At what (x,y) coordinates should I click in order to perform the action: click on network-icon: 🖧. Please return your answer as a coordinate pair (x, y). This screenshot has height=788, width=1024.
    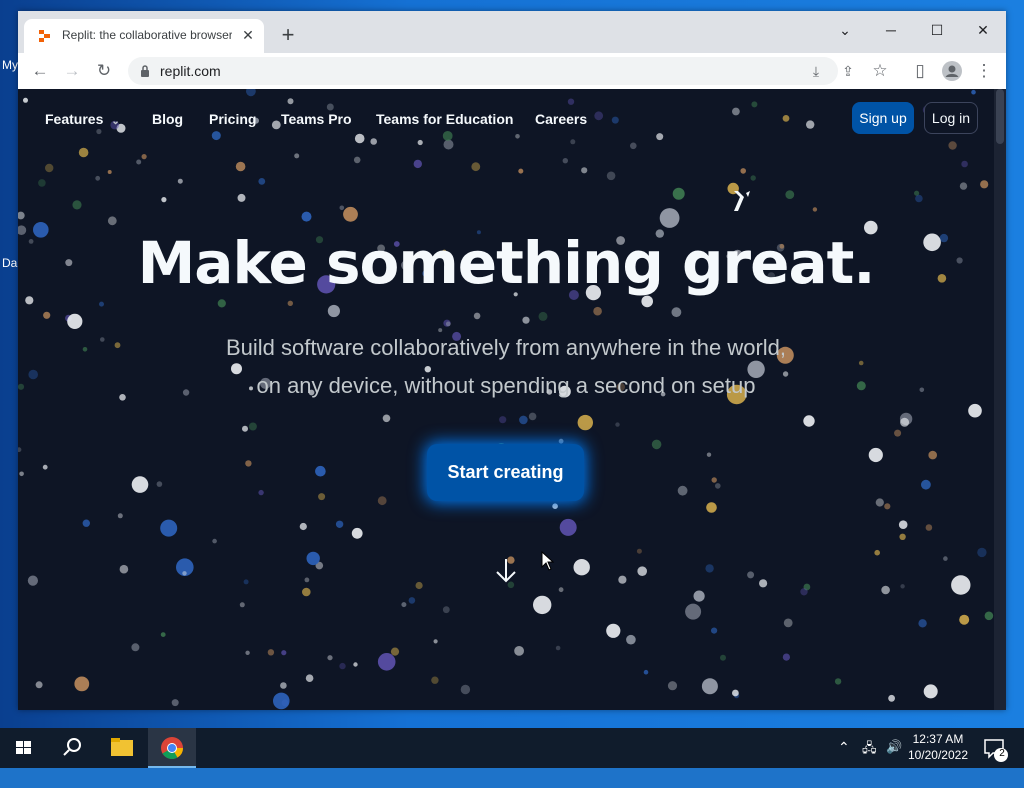
    Looking at the image, I should click on (869, 759).